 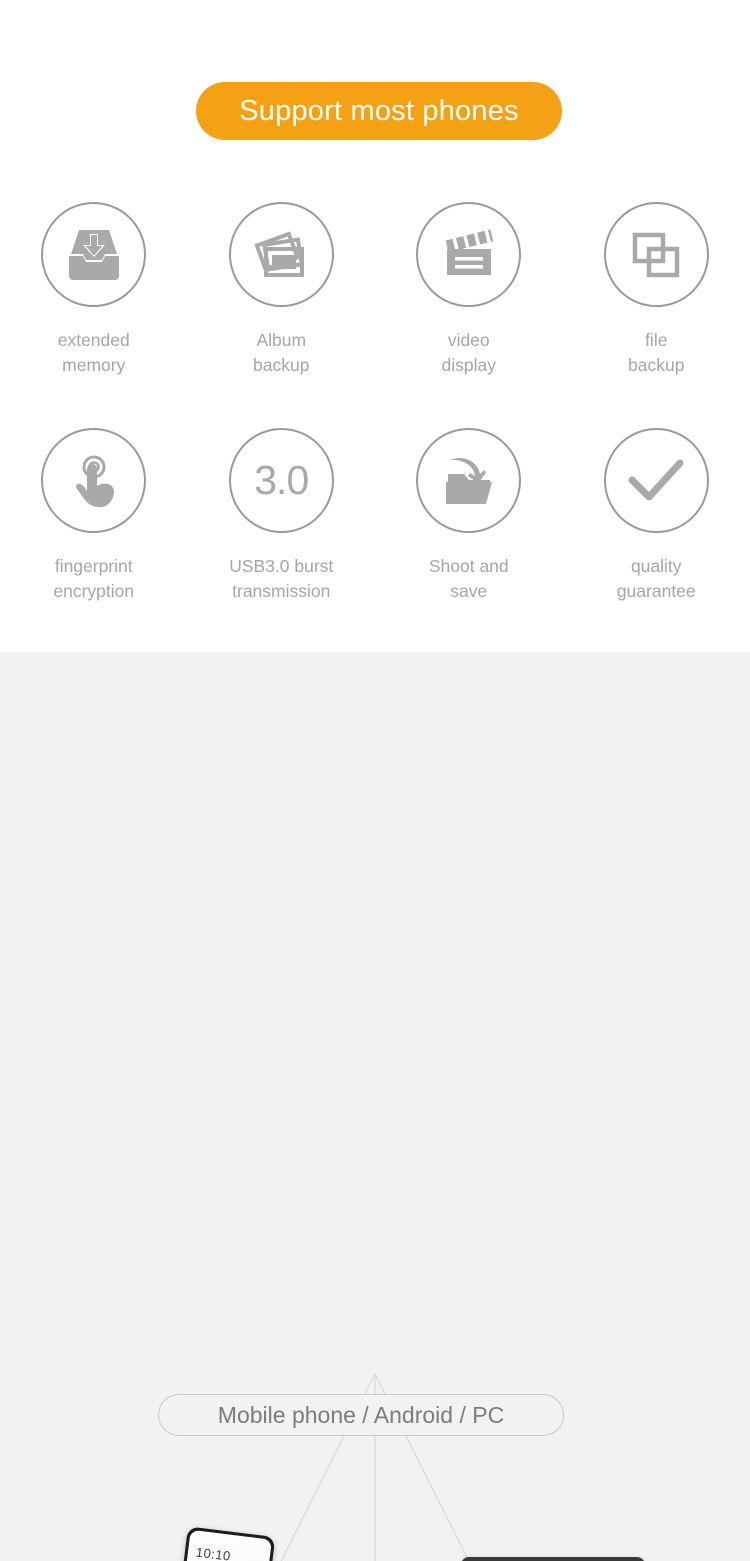 I want to click on macbook-device: MacBook Pro, so click(x=553, y=1559).